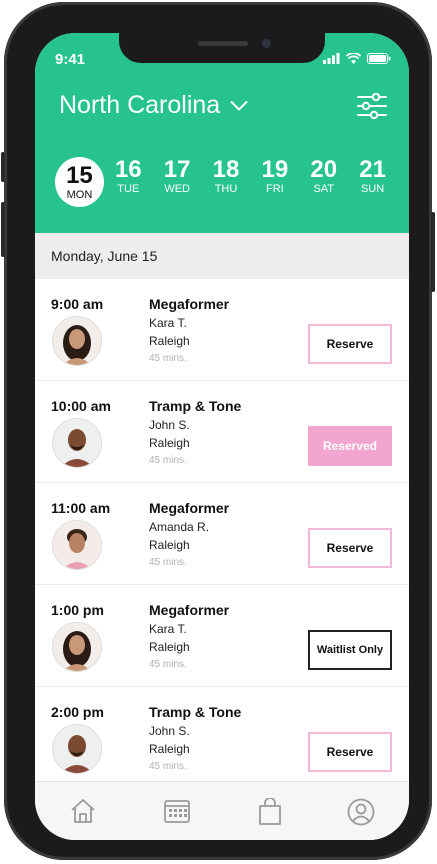 The height and width of the screenshot is (864, 437). Describe the element at coordinates (379, 58) in the screenshot. I see `battery-icon` at that location.